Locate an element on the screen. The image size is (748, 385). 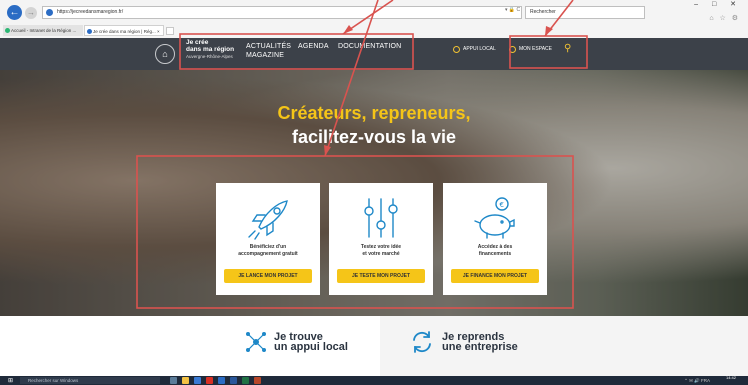
browser-tools: ⌂ ☆ ⚙ is located at coordinates (724, 18).